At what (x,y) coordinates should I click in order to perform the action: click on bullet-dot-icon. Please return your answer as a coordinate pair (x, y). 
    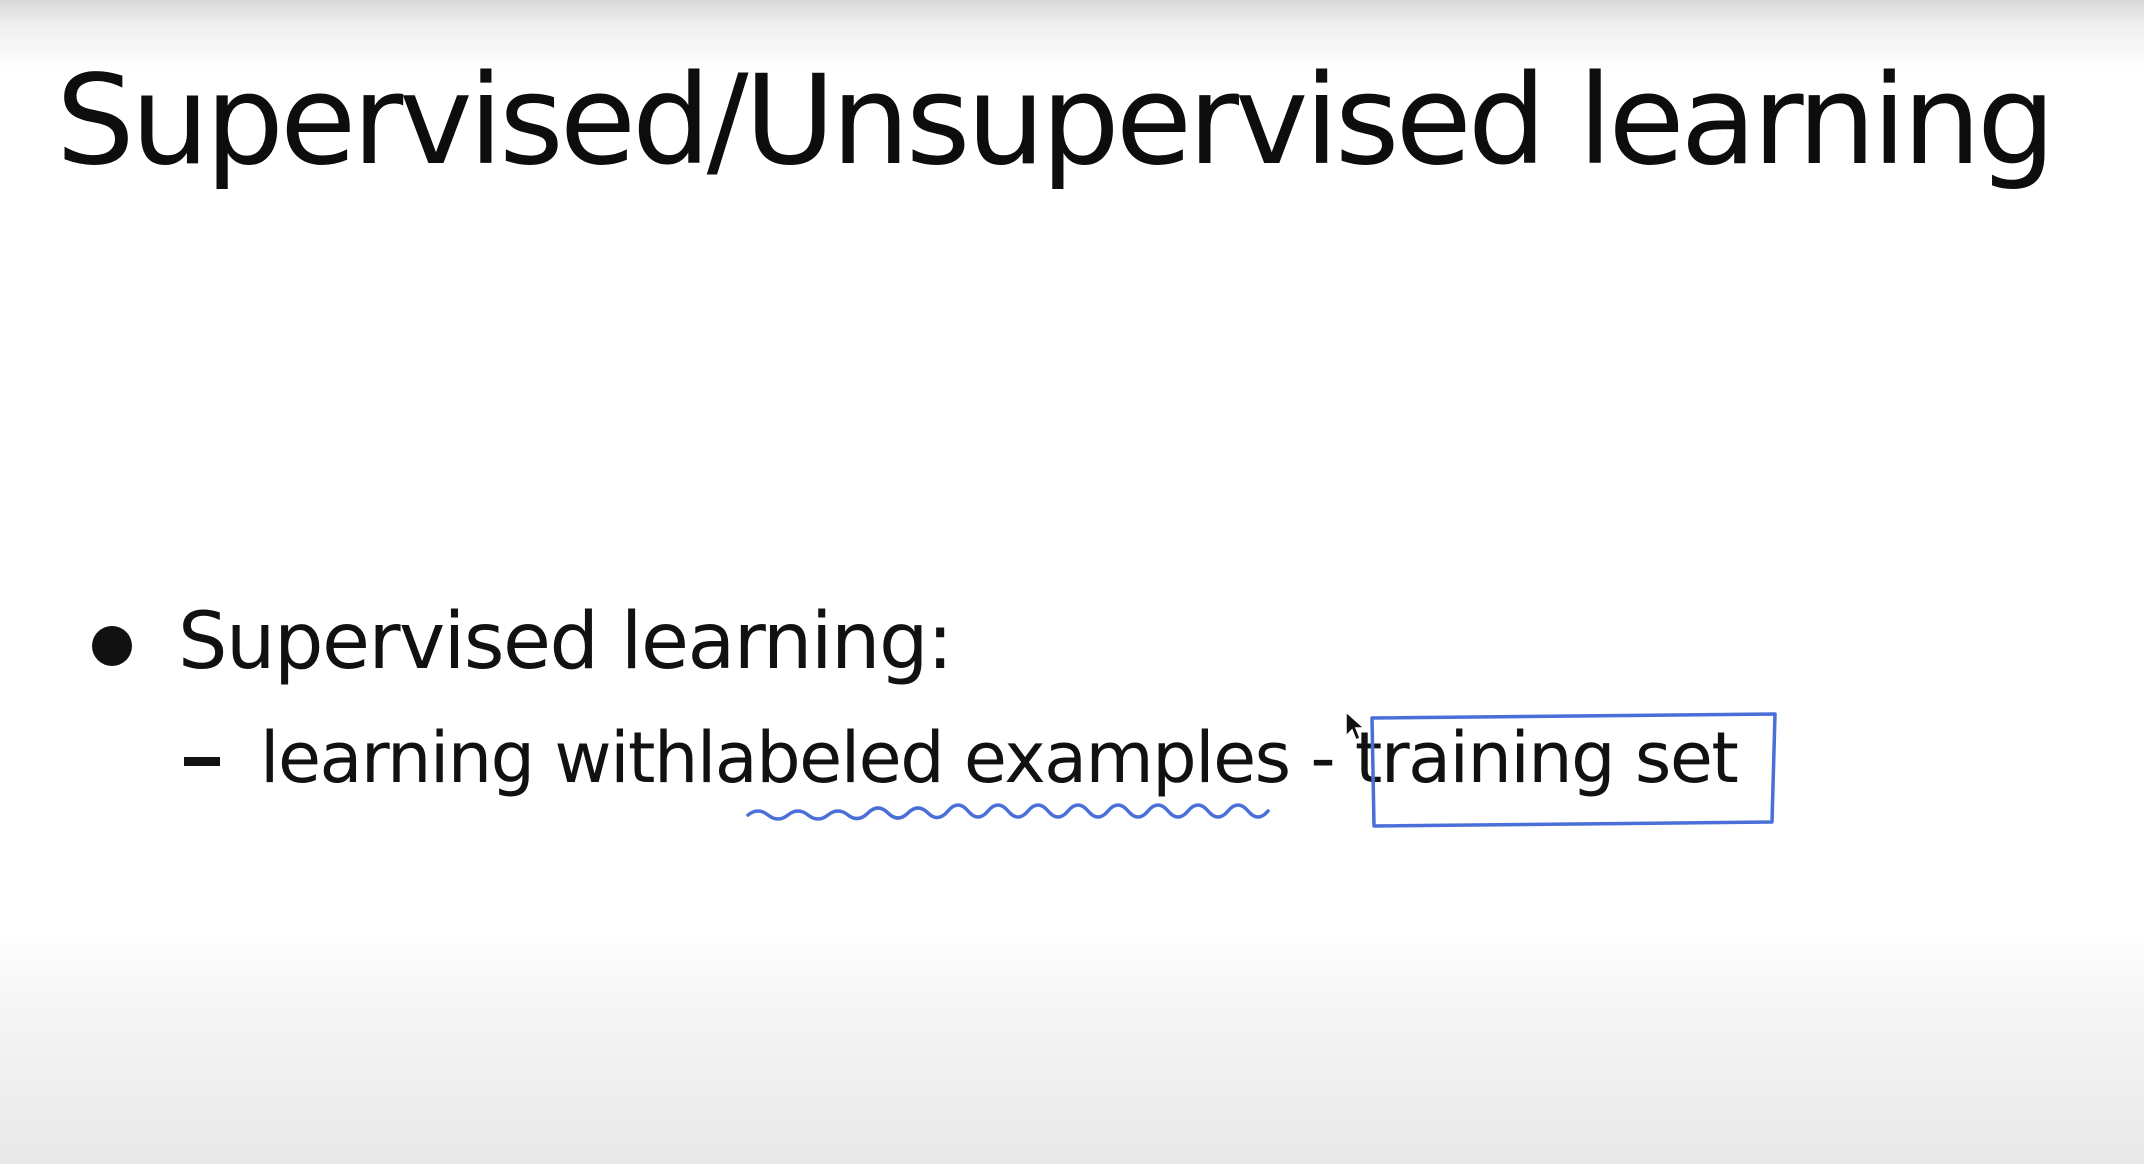
    Looking at the image, I should click on (112, 645).